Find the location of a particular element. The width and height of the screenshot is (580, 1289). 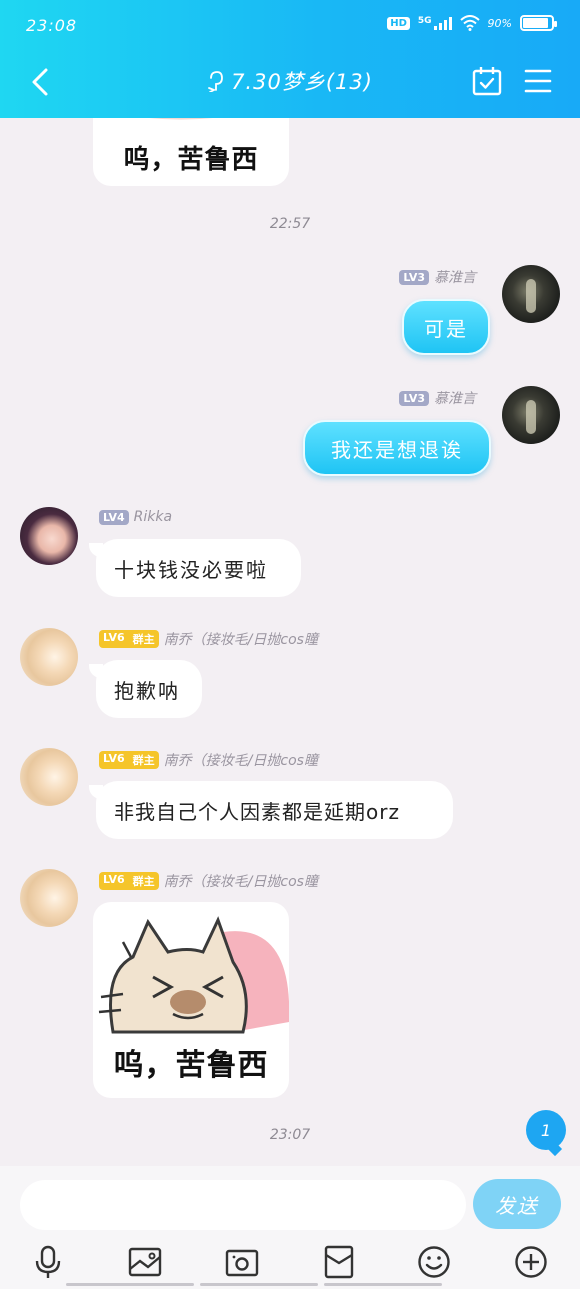

more-button is located at coordinates (531, 1262).